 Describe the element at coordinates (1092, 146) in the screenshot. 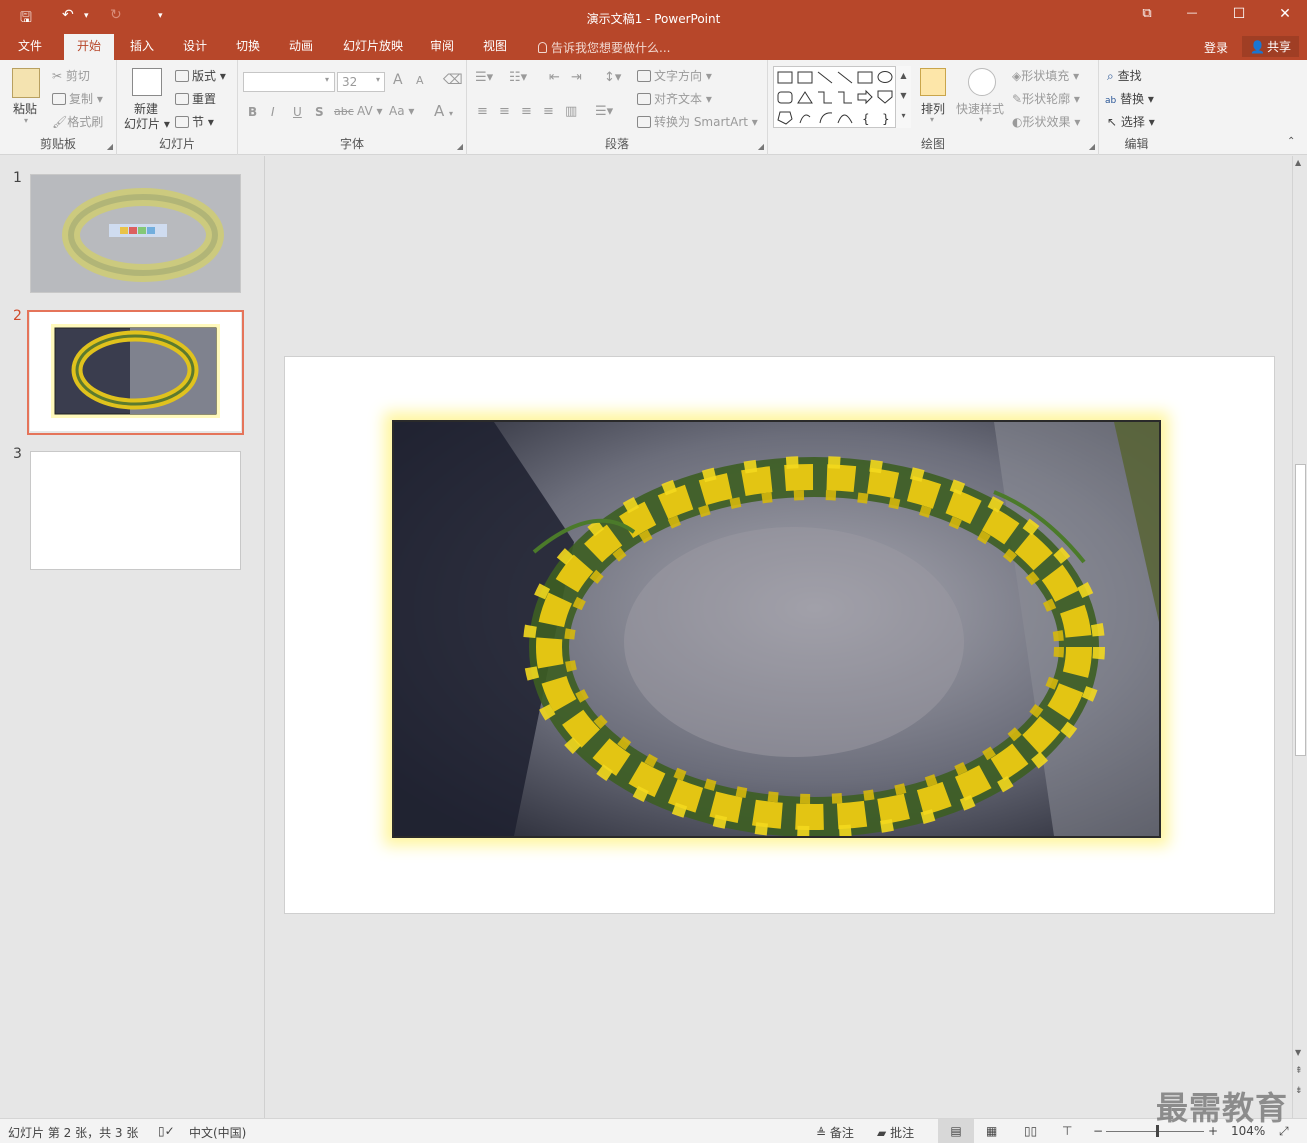

I see `drawing-launcher-icon: ◢` at that location.